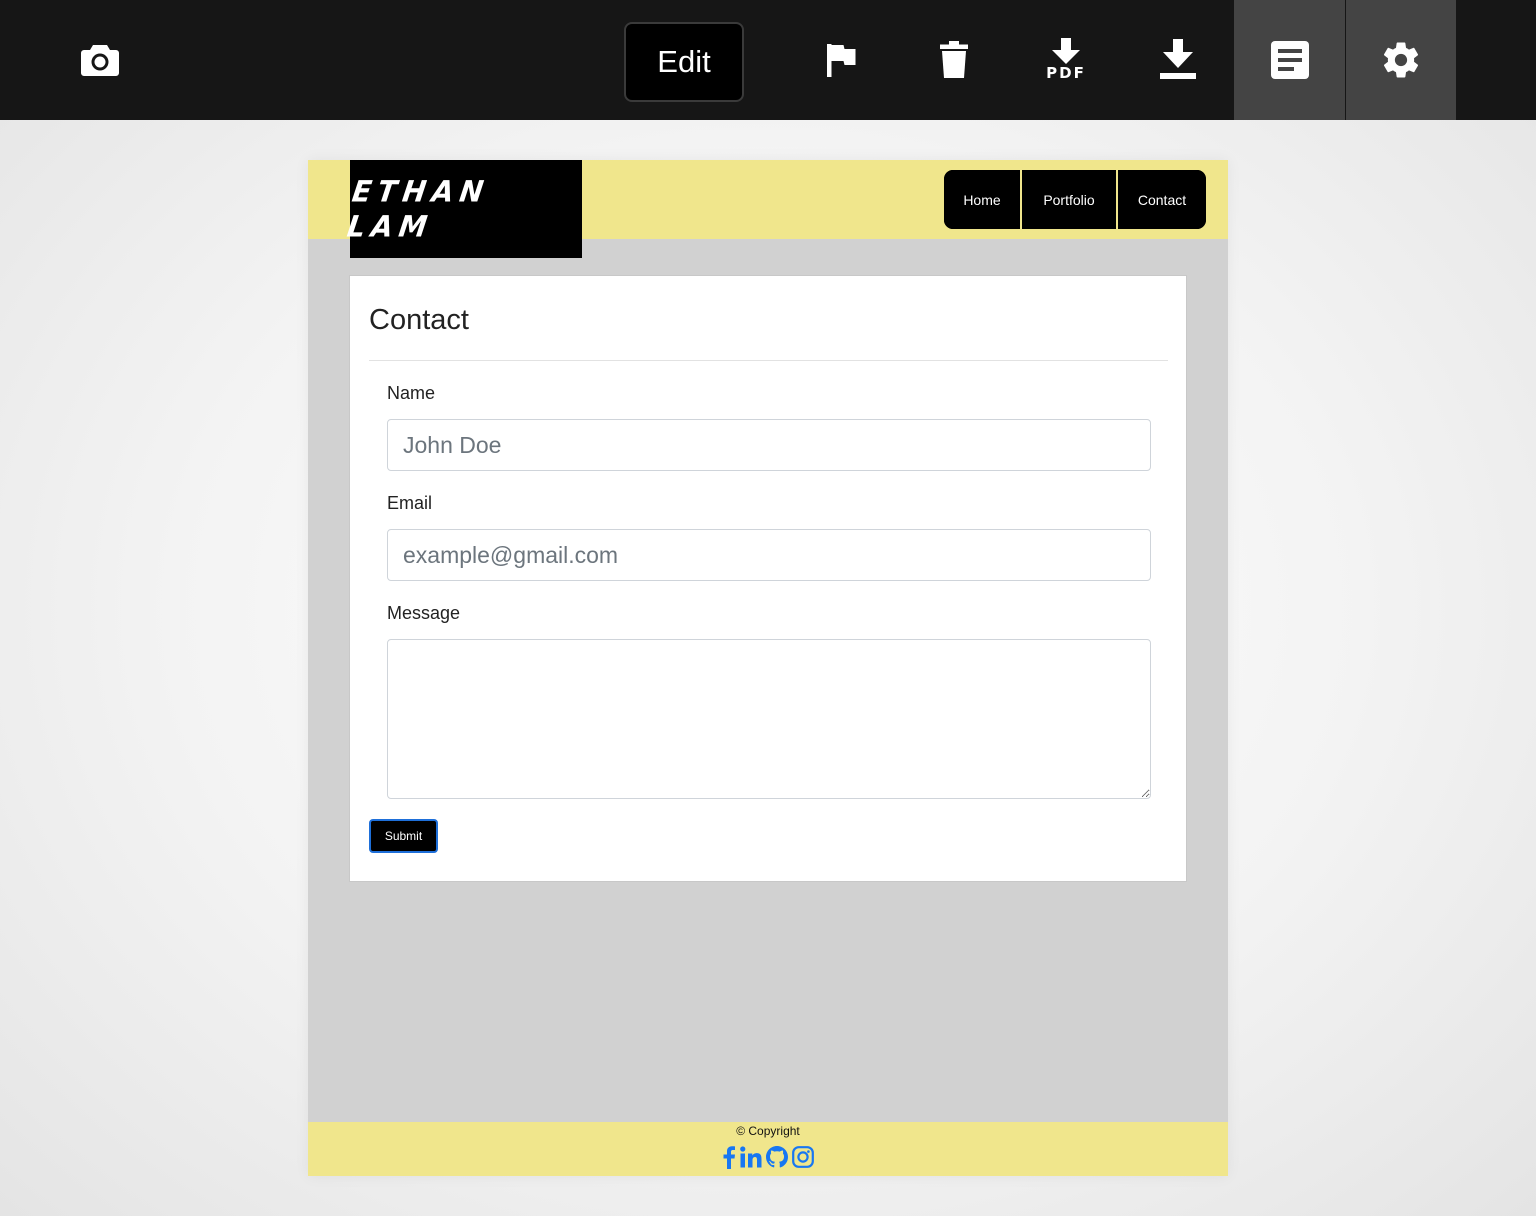 The image size is (1536, 1216). I want to click on copyright-text: © Copyright, so click(768, 1131).